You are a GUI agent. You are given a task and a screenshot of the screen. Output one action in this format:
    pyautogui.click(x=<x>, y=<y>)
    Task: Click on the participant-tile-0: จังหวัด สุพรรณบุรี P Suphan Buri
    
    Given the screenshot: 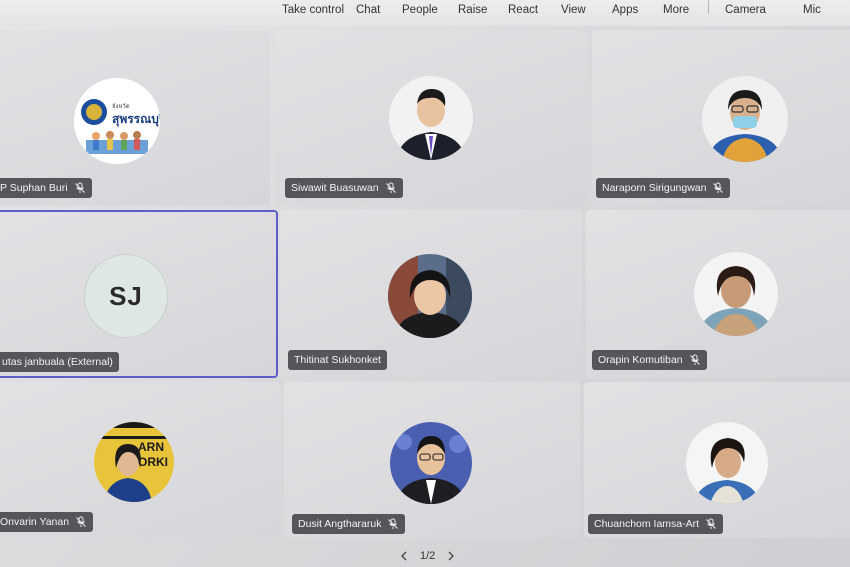 What is the action you would take?
    pyautogui.click(x=135, y=118)
    